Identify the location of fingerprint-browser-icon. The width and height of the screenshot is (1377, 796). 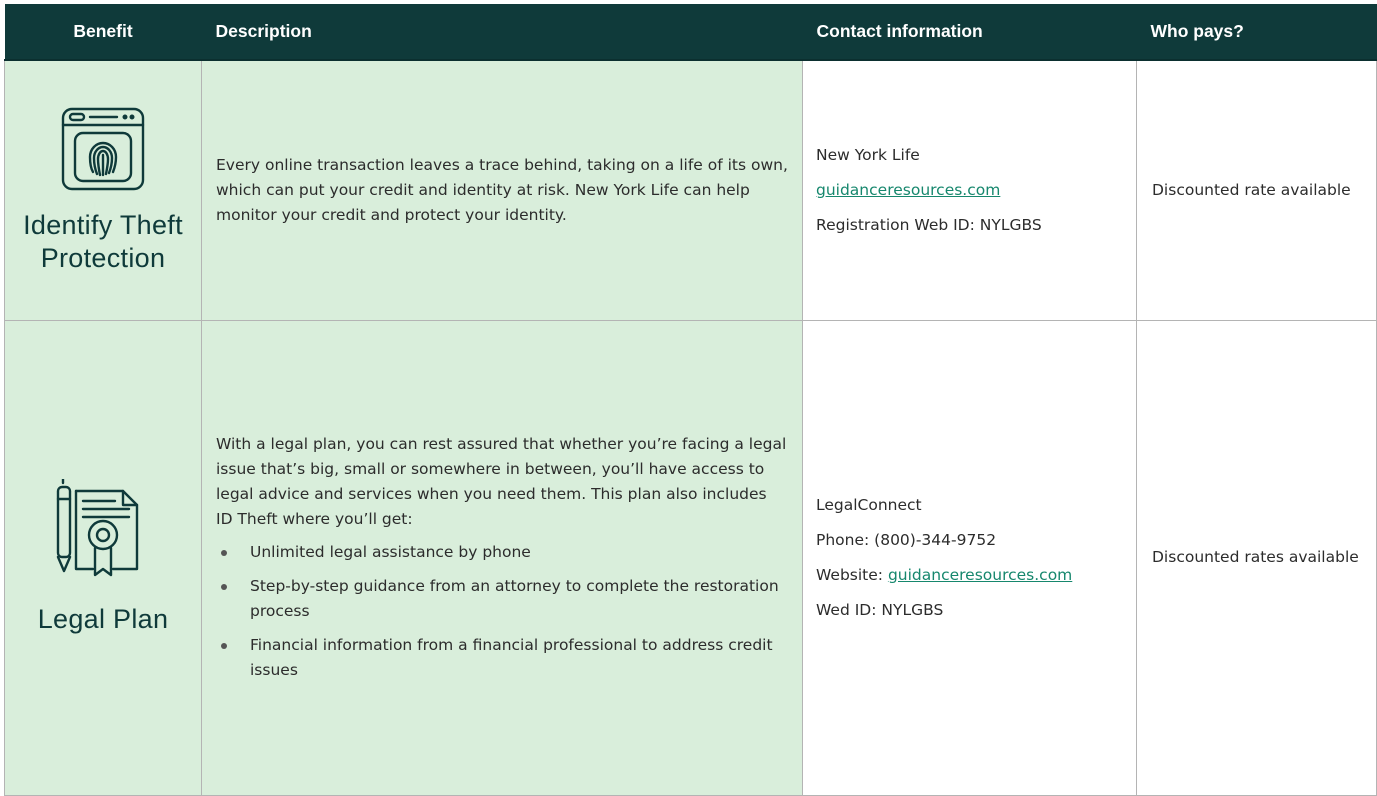
(103, 149).